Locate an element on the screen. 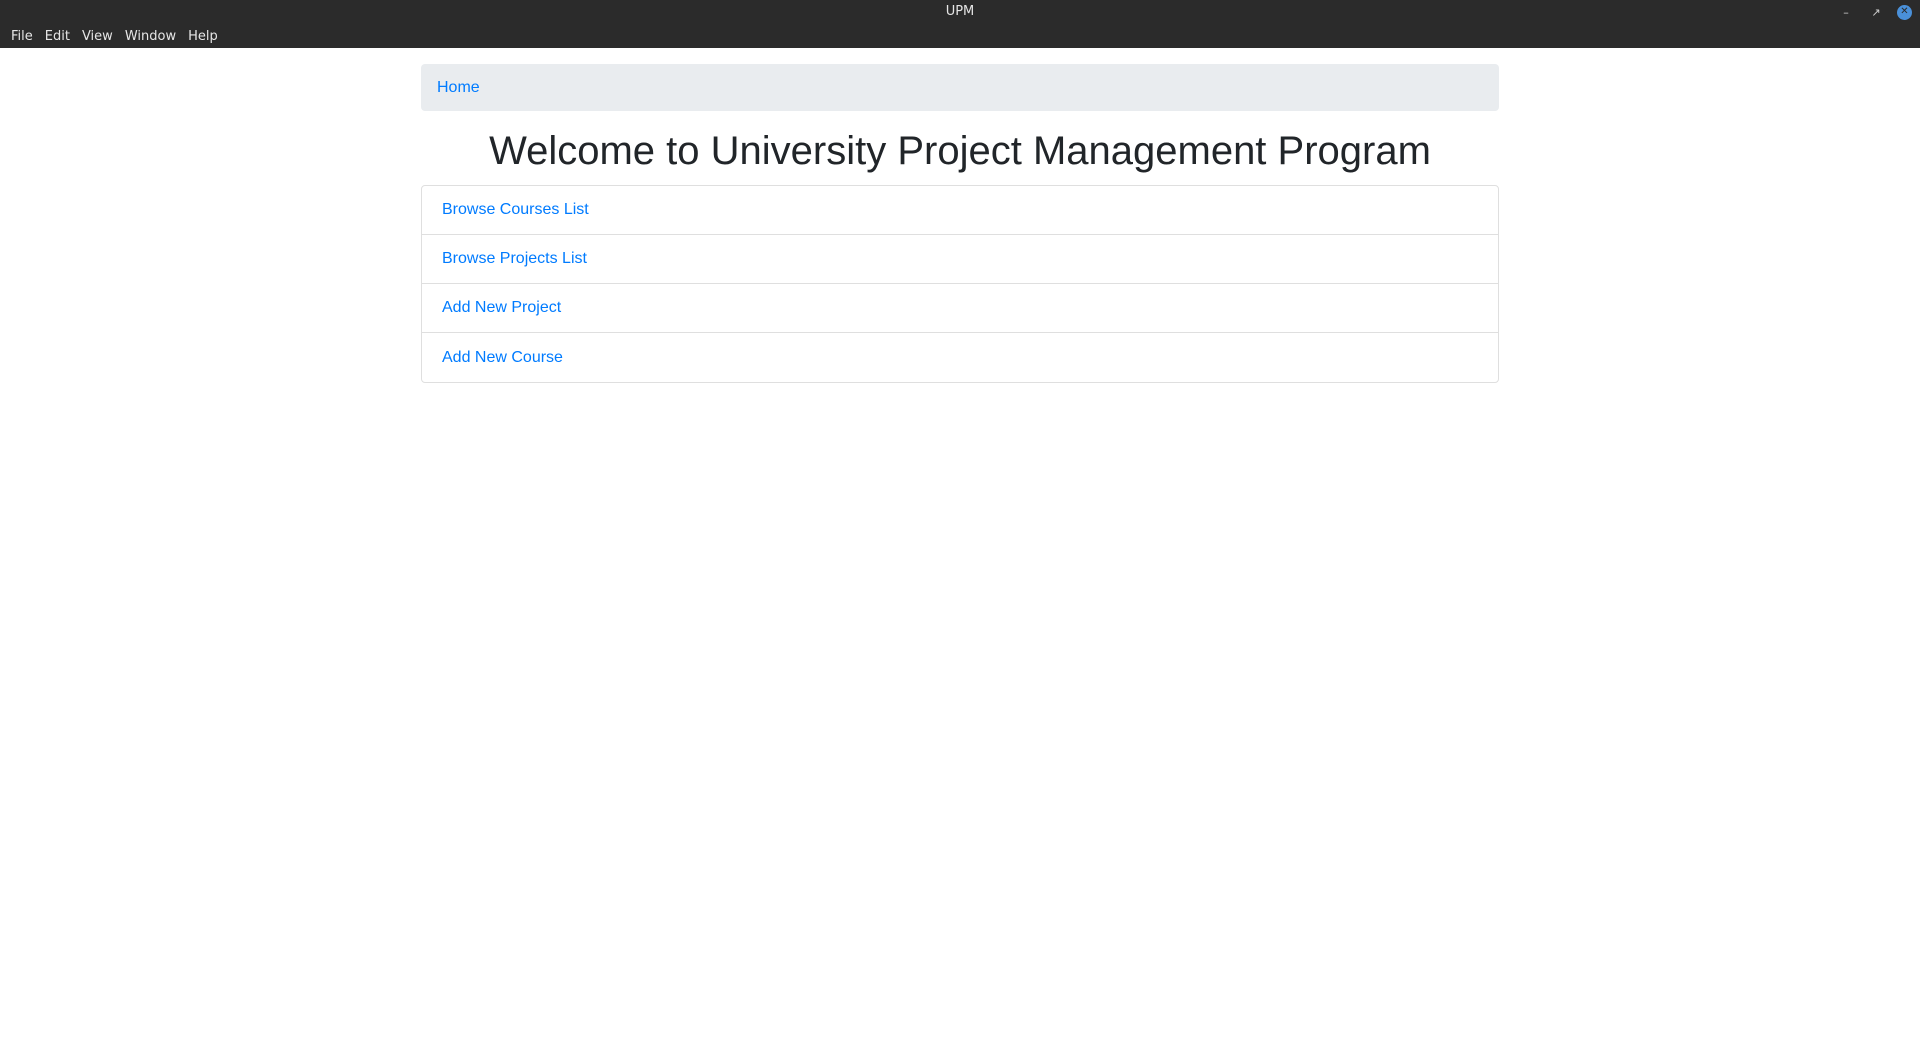 This screenshot has width=1920, height=1039. menu-window: Window is located at coordinates (150, 36).